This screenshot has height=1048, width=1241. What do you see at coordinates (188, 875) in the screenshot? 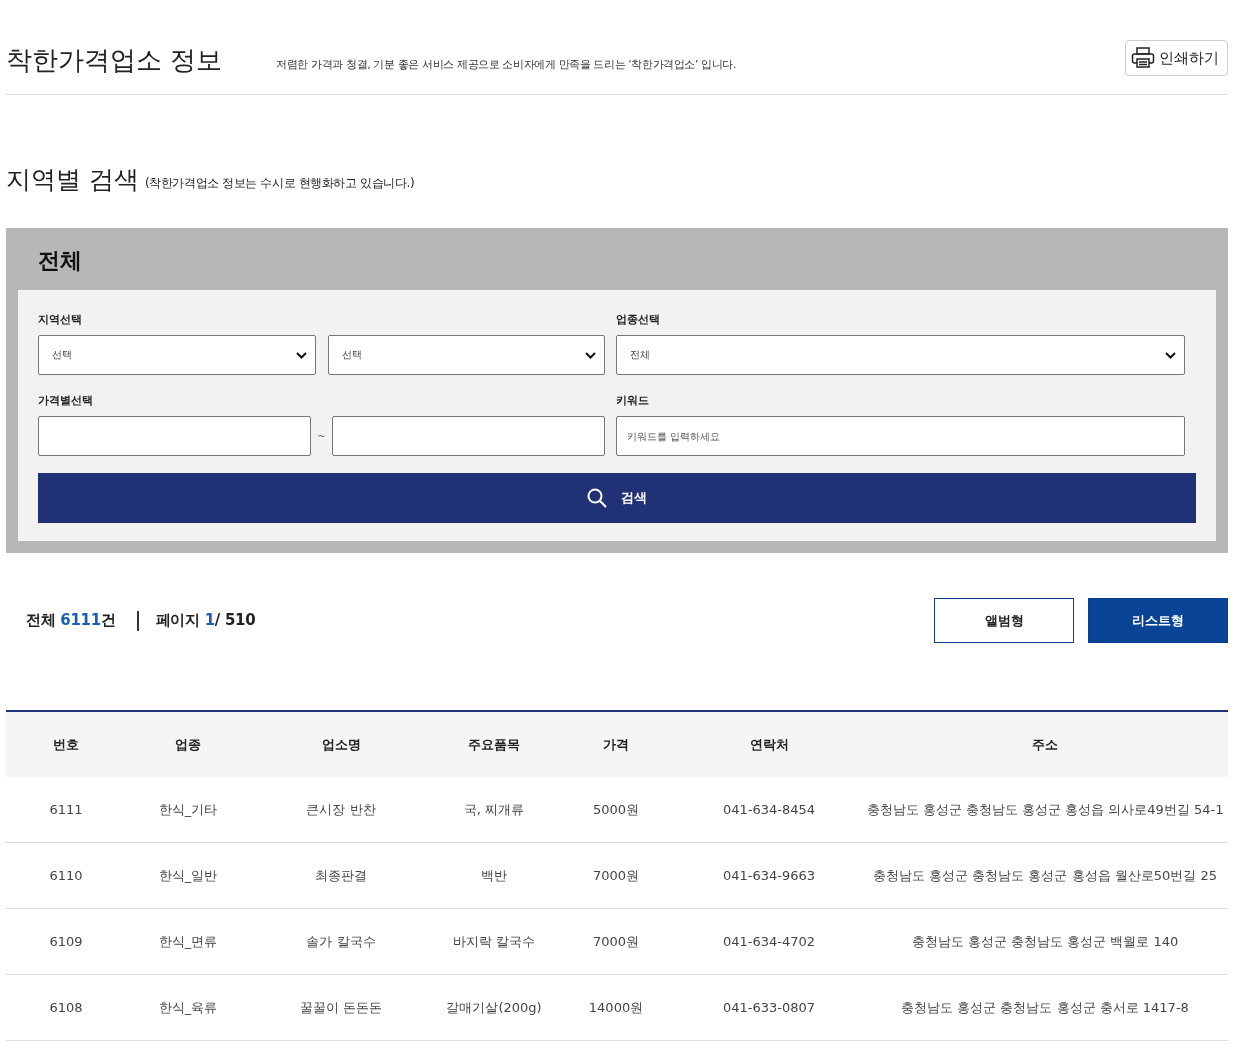
I see `table-cell-text: 한식_일반` at bounding box center [188, 875].